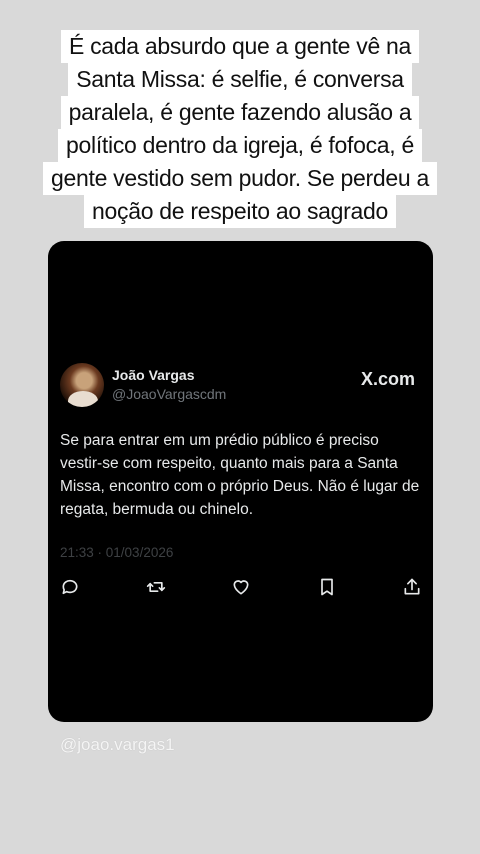 The image size is (480, 854). What do you see at coordinates (156, 587) in the screenshot?
I see `retweet-icon` at bounding box center [156, 587].